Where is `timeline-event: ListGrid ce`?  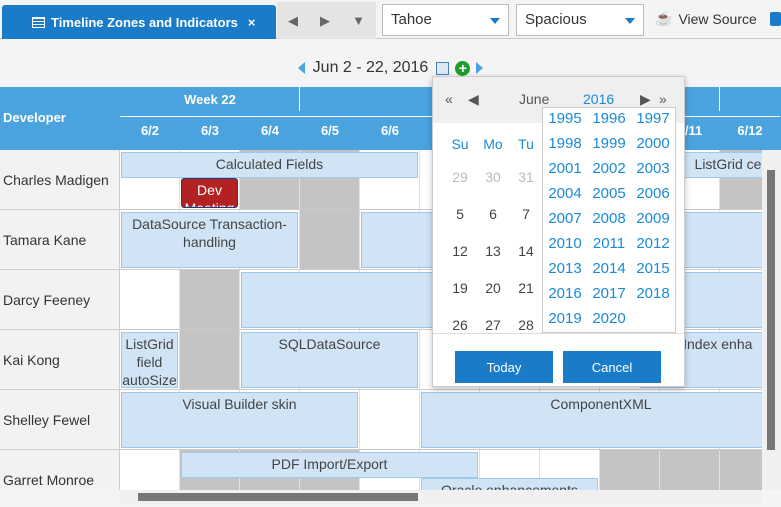
timeline-event: ListGrid ce is located at coordinates (720, 165).